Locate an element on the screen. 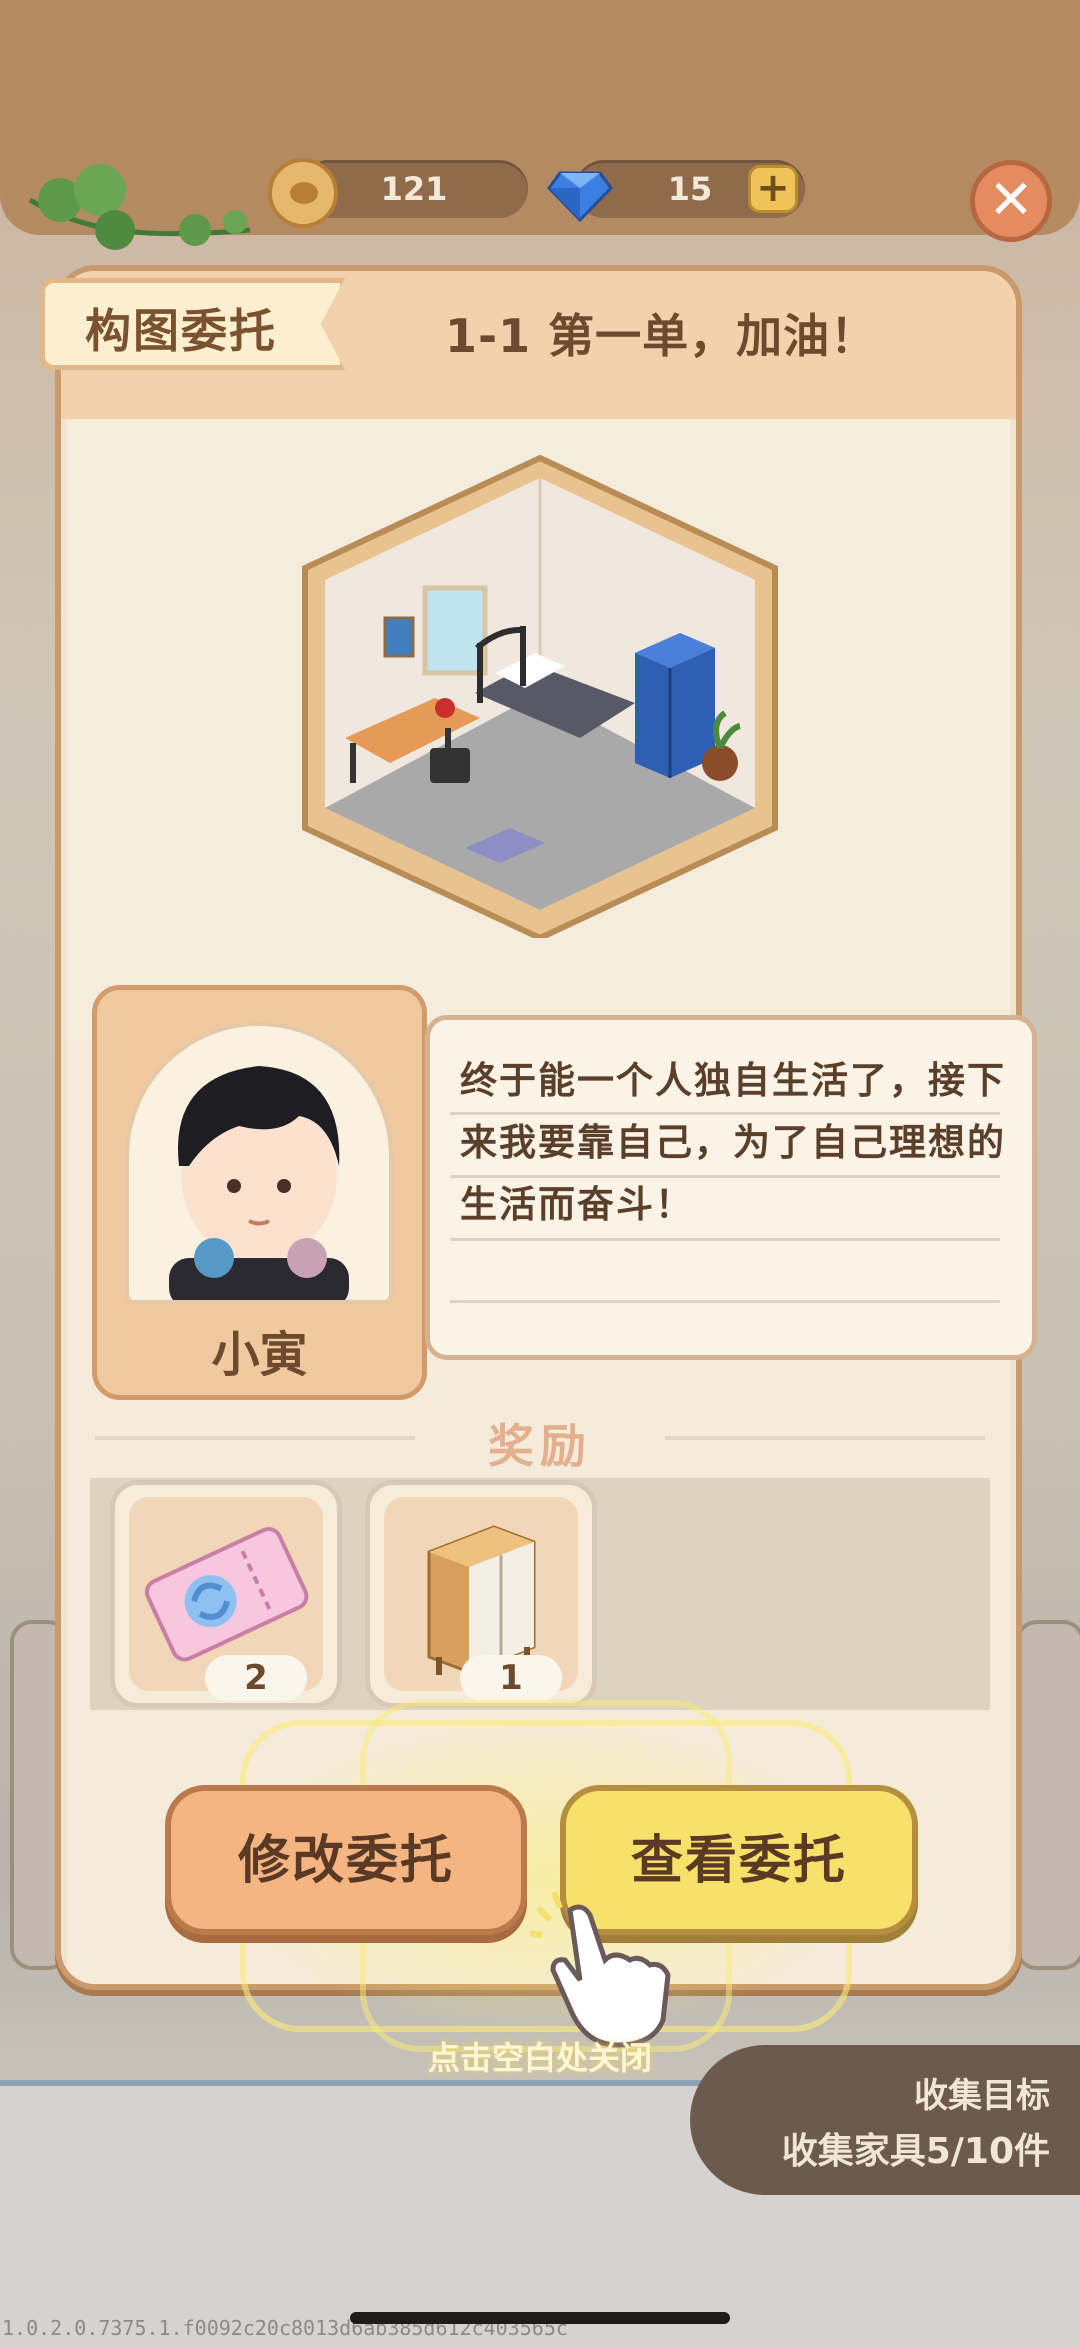 This screenshot has height=2347, width=1080. side-card-right is located at coordinates (1047, 1795).